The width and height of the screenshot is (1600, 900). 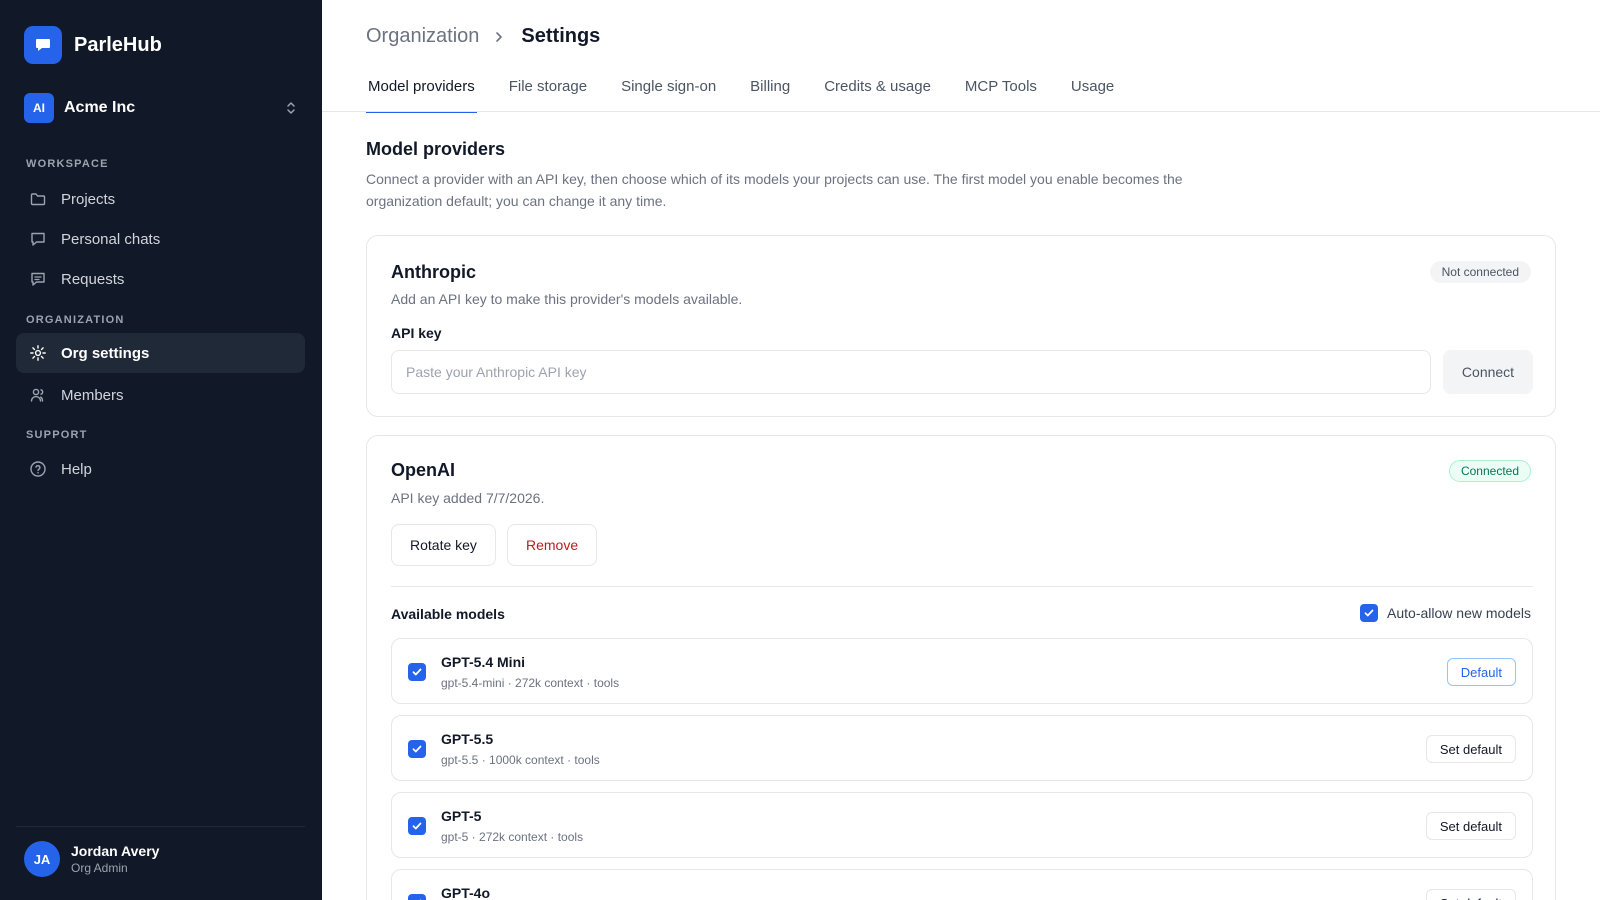 What do you see at coordinates (111, 239) in the screenshot?
I see `sidebar-item-label: Personal chats` at bounding box center [111, 239].